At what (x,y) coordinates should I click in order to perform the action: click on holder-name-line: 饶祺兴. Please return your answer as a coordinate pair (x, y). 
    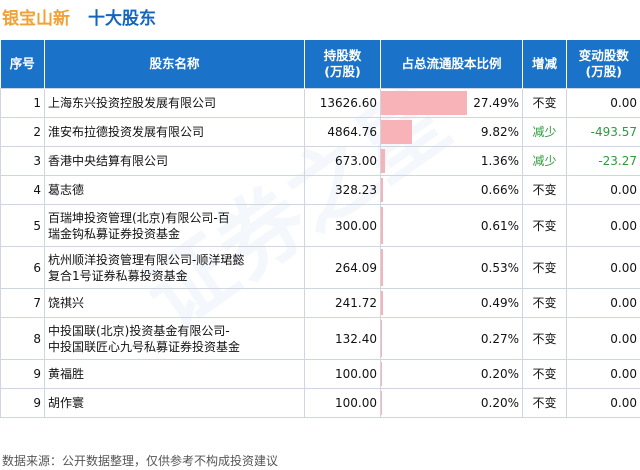
    Looking at the image, I should click on (66, 303).